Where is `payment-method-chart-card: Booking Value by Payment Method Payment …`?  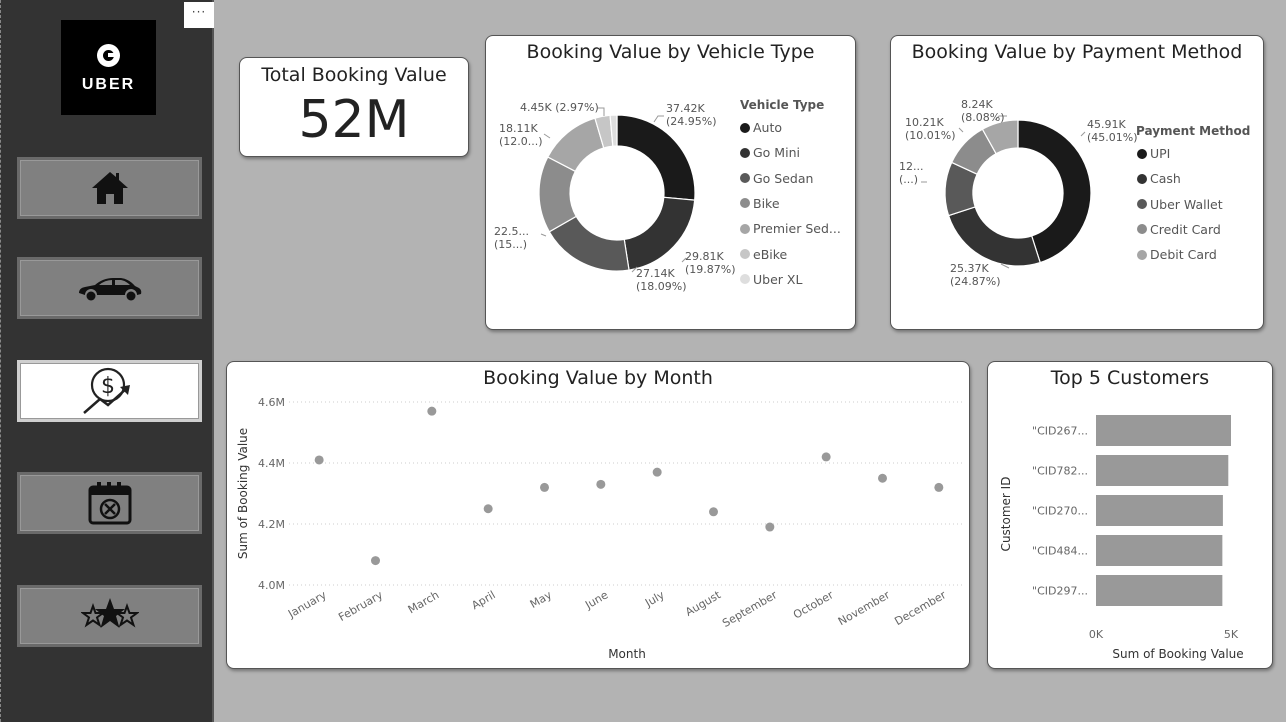
payment-method-chart-card: Booking Value by Payment Method Payment … is located at coordinates (1077, 182).